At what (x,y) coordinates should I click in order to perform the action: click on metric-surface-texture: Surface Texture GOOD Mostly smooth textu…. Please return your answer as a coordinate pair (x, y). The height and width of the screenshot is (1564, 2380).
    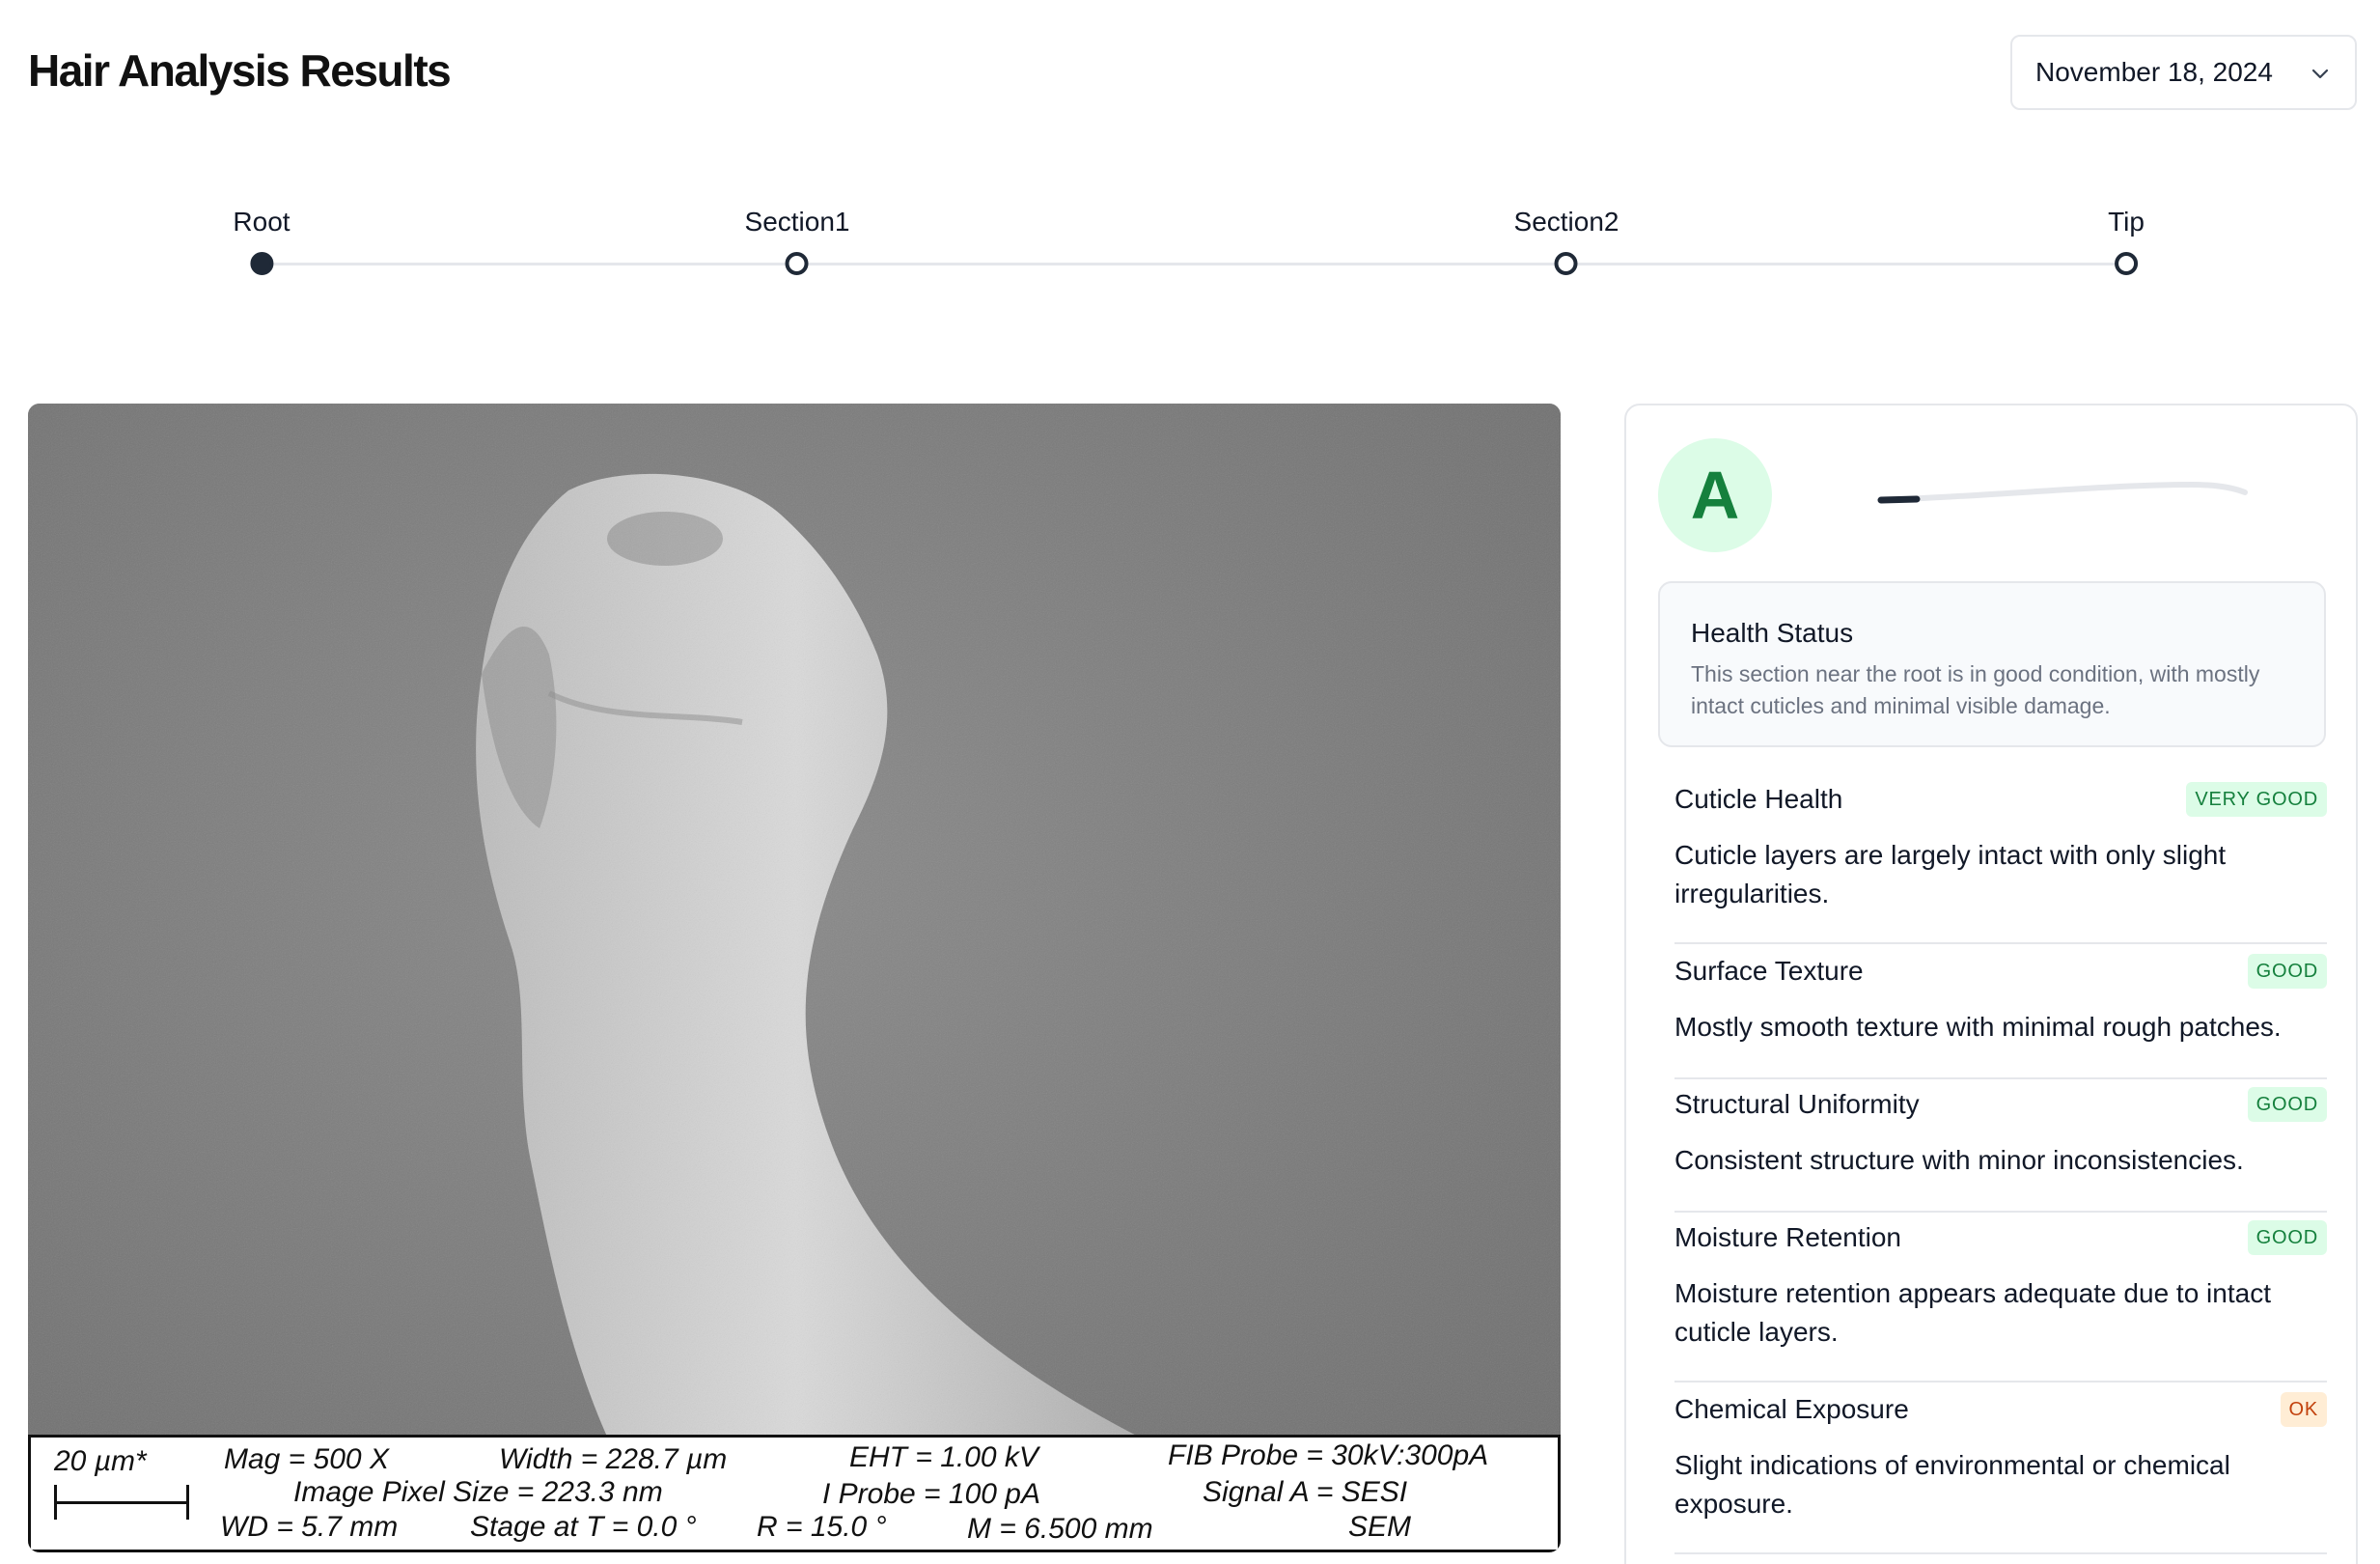
    Looking at the image, I should click on (2001, 1016).